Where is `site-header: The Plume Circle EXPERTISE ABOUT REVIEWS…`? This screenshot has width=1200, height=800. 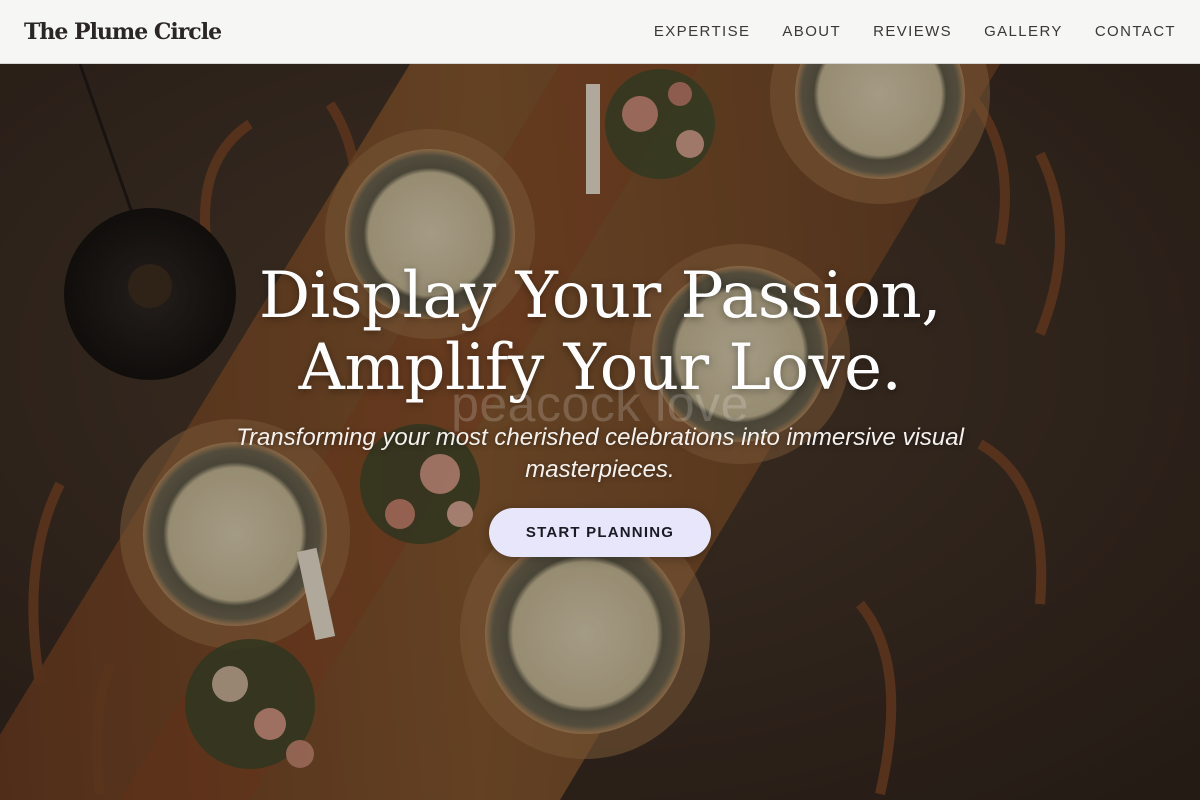
site-header: The Plume Circle EXPERTISE ABOUT REVIEWS… is located at coordinates (600, 32).